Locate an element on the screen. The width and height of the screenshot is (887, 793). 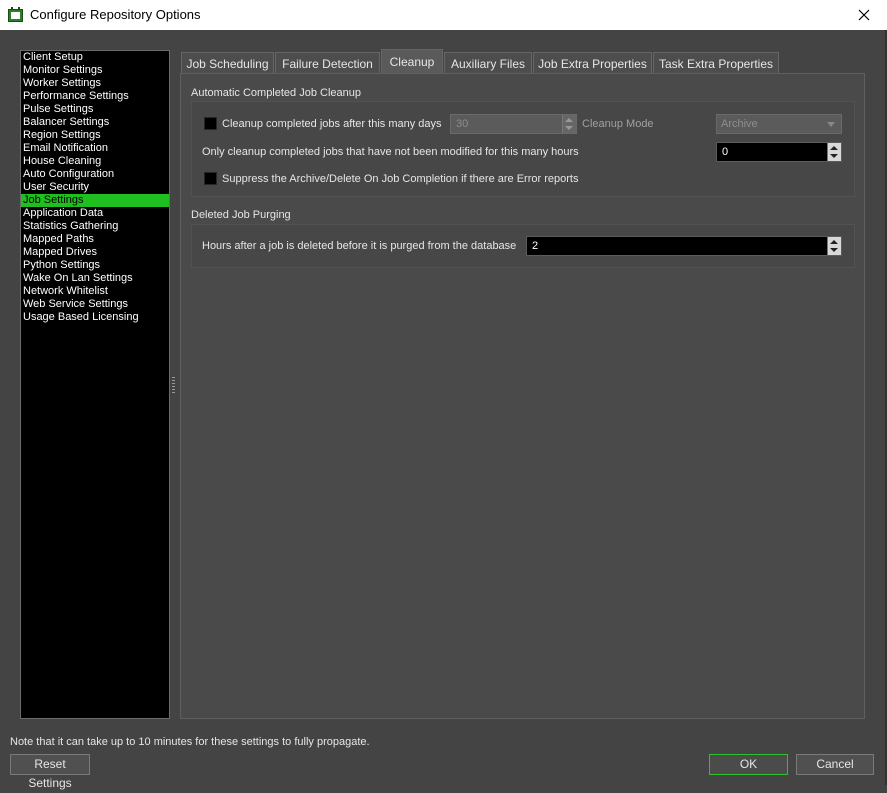
sidebar-item-job-settings: Job Settings is located at coordinates (95, 200).